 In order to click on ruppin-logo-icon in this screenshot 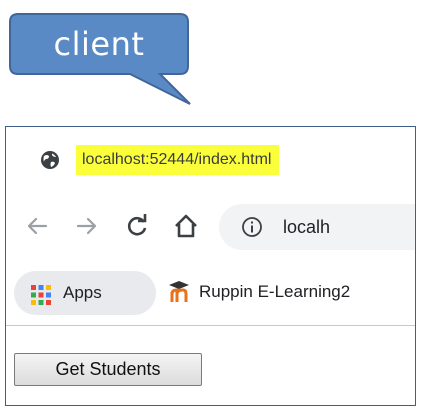, I will do `click(179, 291)`.